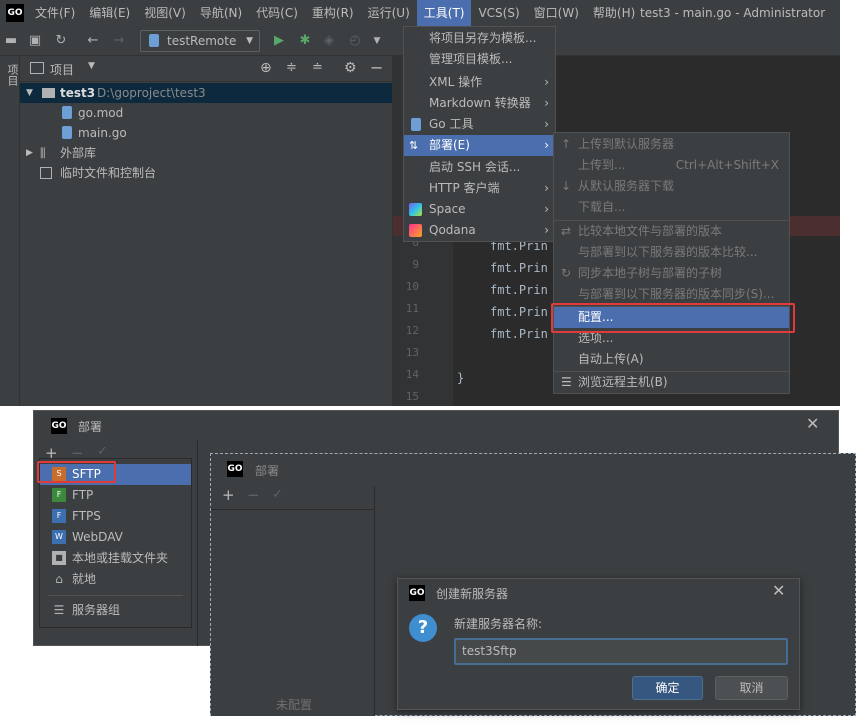 Image resolution: width=856 pixels, height=726 pixels. I want to click on collapse-all-icon: ≐, so click(317, 67).